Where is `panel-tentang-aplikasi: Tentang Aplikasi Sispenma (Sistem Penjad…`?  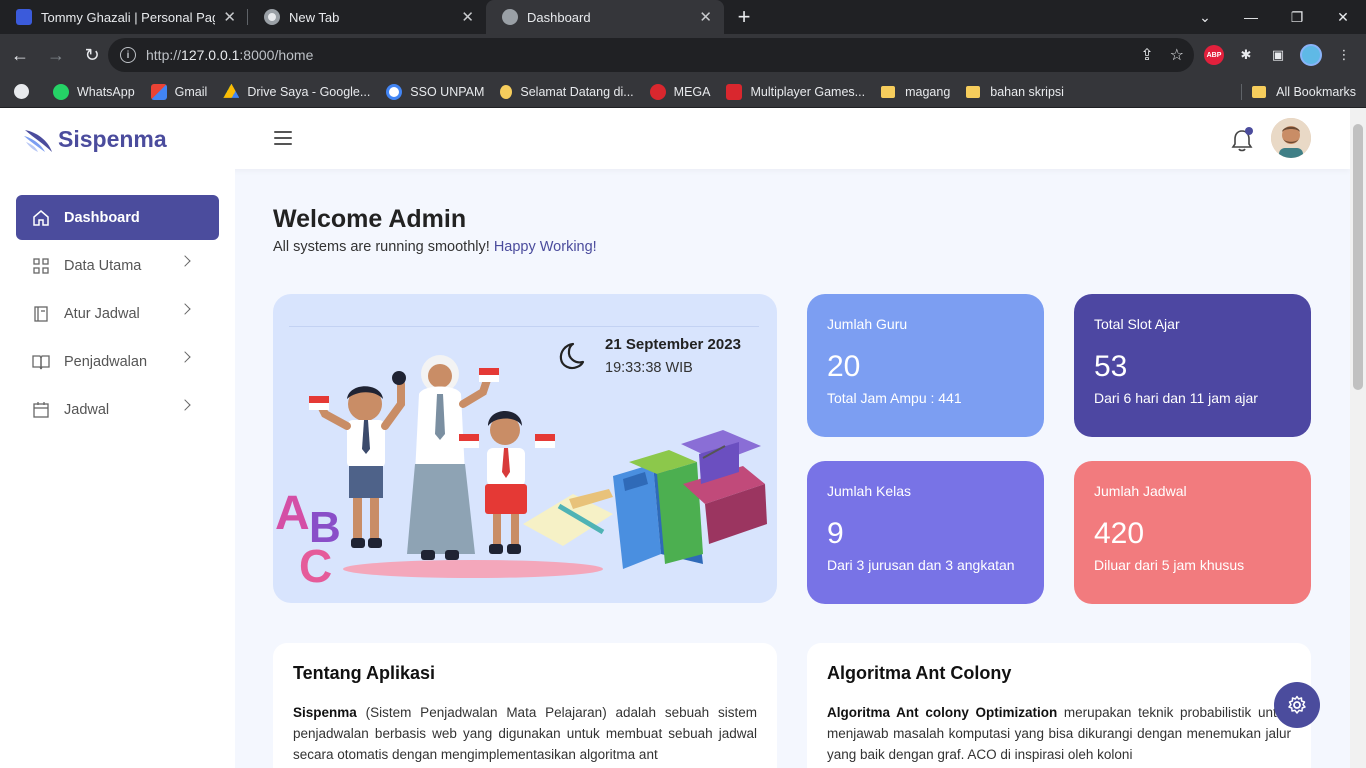
panel-tentang-aplikasi: Tentang Aplikasi Sispenma (Sistem Penjad… is located at coordinates (525, 705).